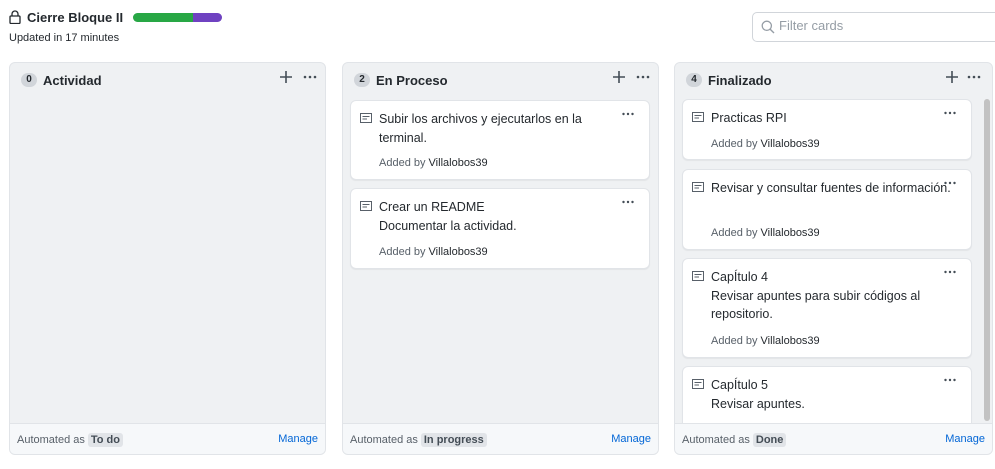 The width and height of the screenshot is (995, 469). I want to click on lock-icon, so click(15, 17).